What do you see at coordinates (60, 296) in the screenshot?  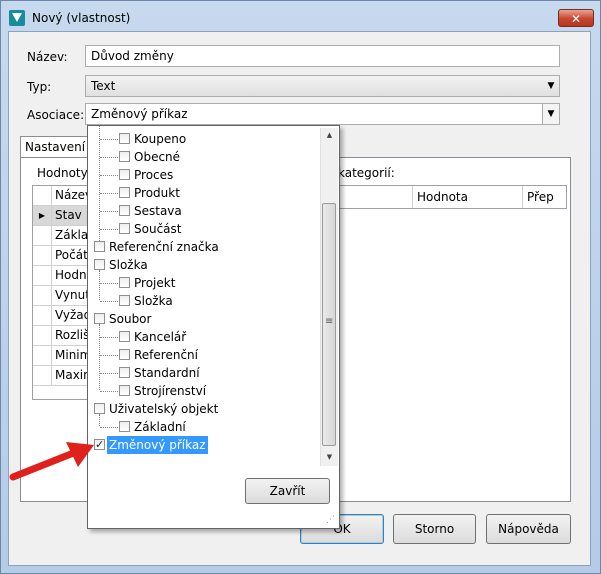 I see `table-row: Vynut` at bounding box center [60, 296].